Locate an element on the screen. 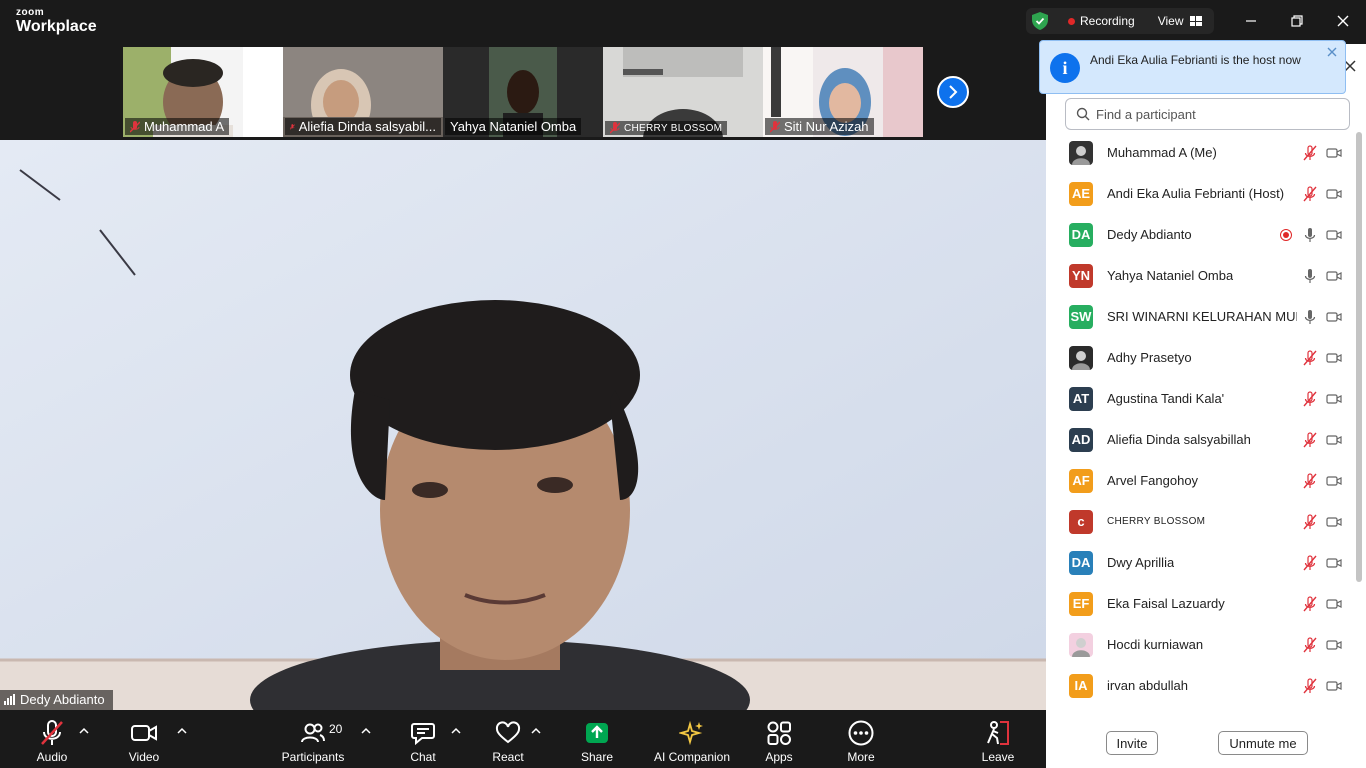  participant-row: Adhy Prasetyo is located at coordinates (1201, 357).